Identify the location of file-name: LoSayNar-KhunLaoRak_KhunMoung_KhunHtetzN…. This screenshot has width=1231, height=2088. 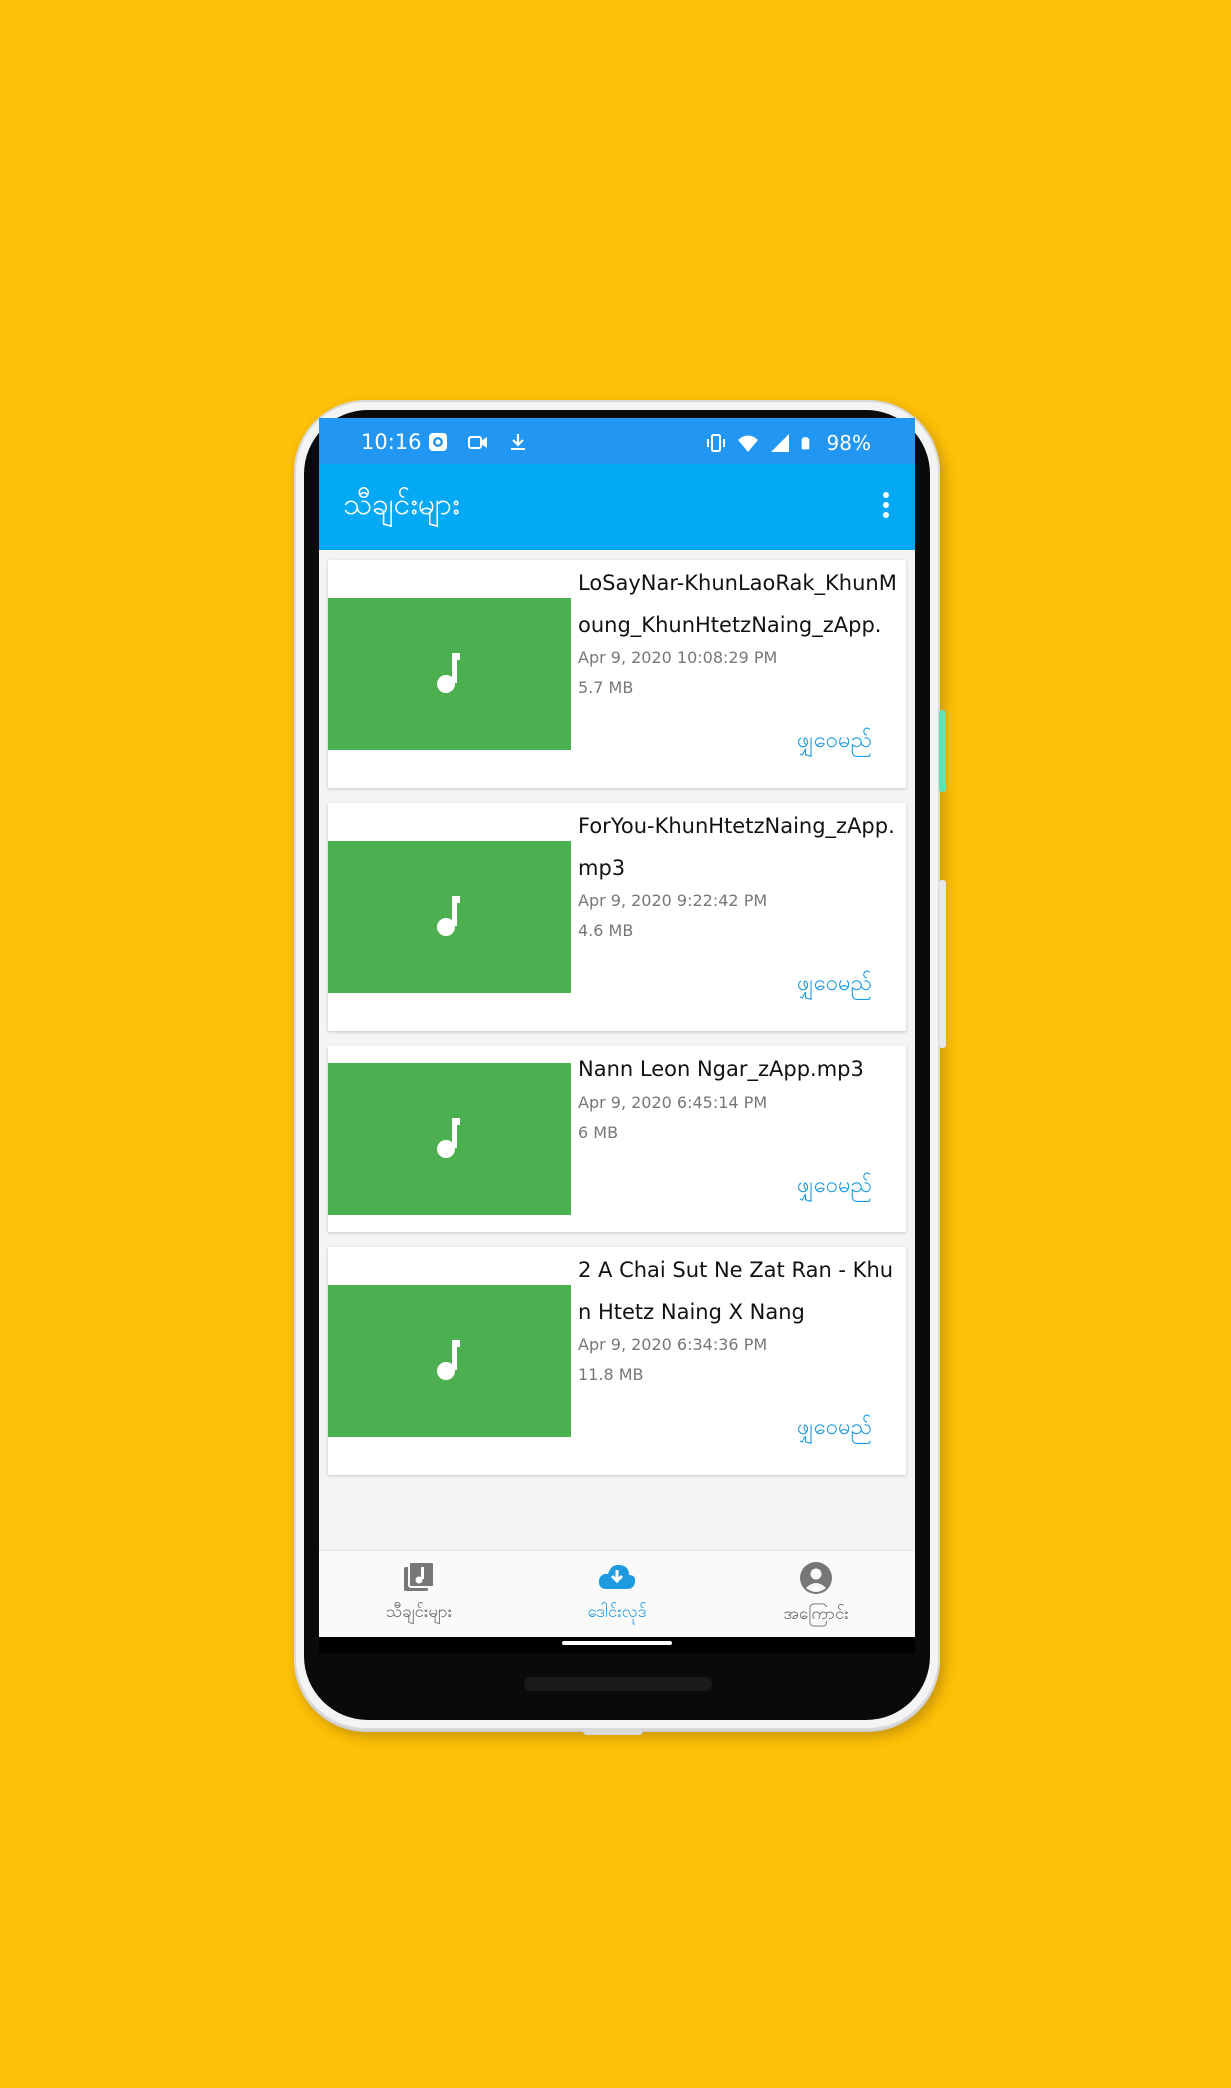
(737, 604).